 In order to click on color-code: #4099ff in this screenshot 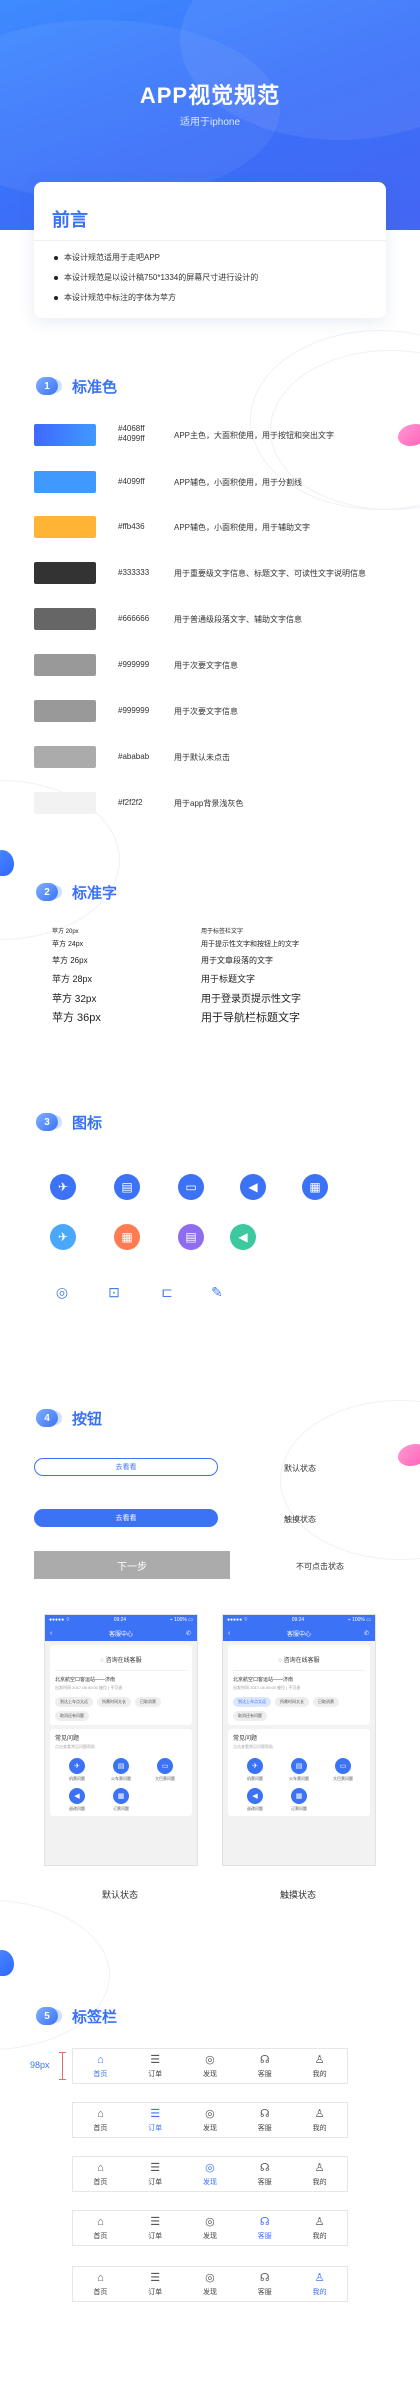, I will do `click(138, 482)`.